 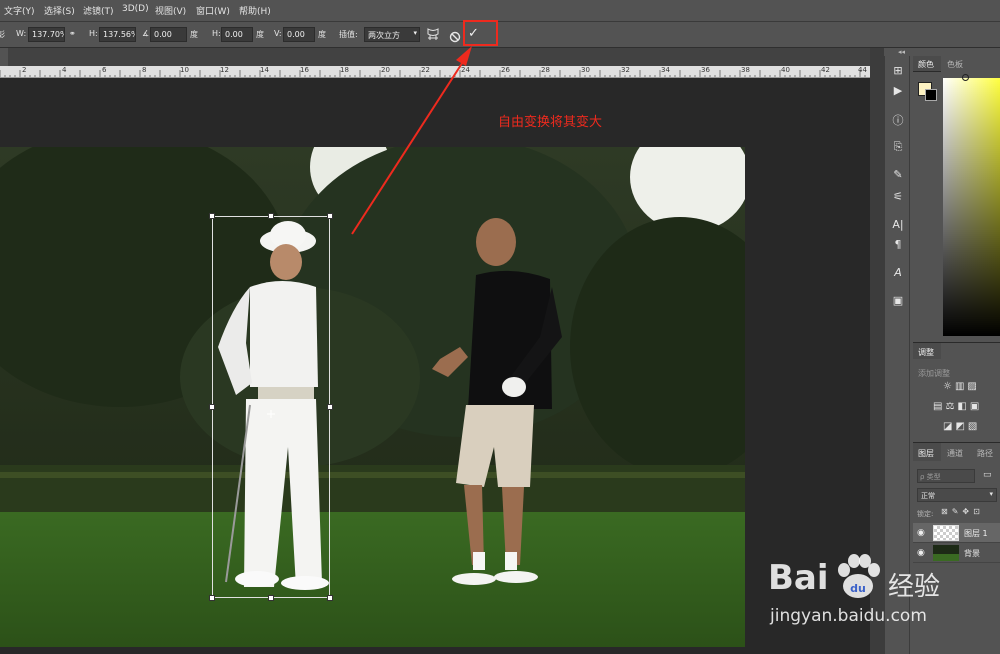 What do you see at coordinates (985, 453) in the screenshot?
I see `tab-paths: 路径` at bounding box center [985, 453].